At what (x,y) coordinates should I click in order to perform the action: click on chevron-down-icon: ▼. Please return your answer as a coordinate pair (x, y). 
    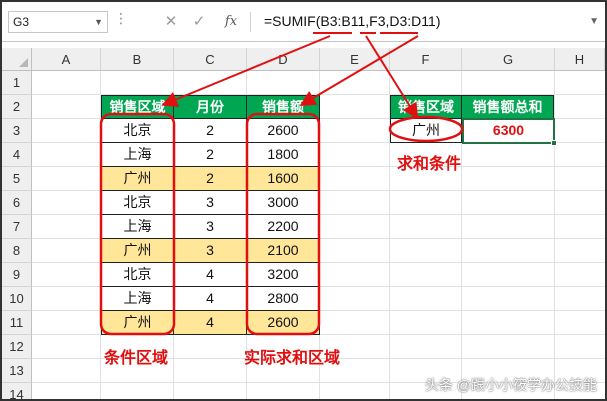
    Looking at the image, I should click on (98, 22).